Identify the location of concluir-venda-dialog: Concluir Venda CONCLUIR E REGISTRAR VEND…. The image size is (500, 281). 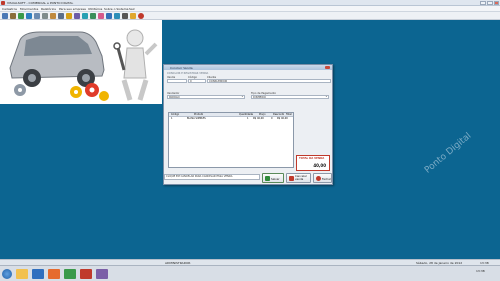
(248, 124).